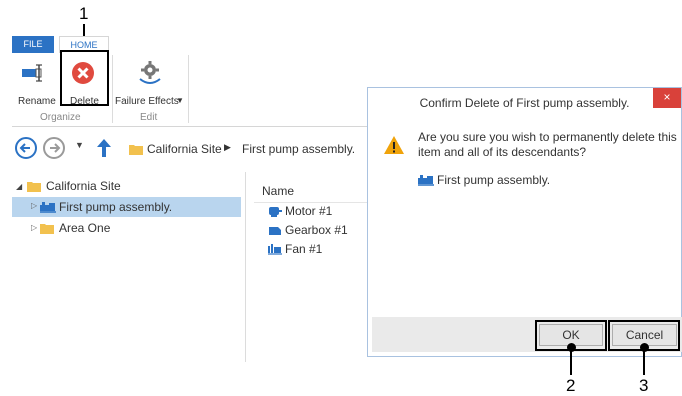  I want to click on warning-icon, so click(394, 145).